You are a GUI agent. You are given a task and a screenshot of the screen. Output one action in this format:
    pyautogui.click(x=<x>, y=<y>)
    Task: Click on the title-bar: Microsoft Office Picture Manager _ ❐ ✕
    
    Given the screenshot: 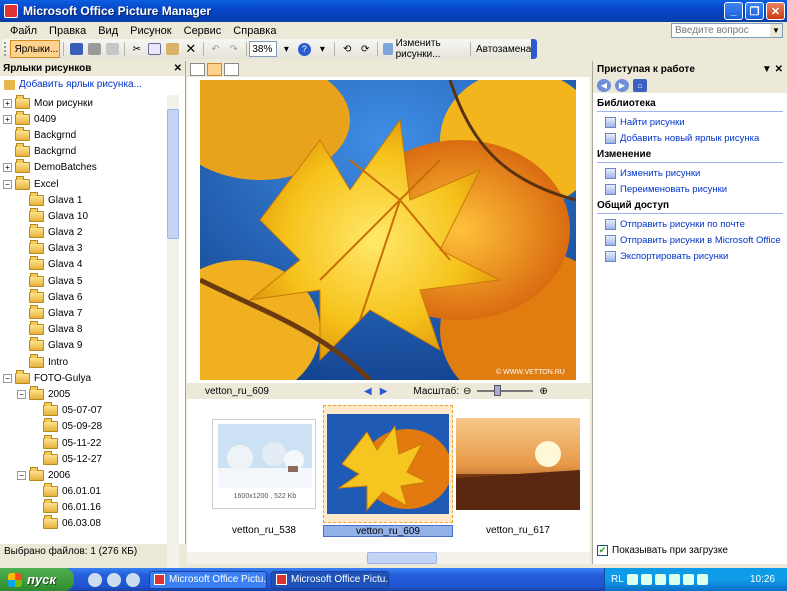 What is the action you would take?
    pyautogui.click(x=393, y=11)
    